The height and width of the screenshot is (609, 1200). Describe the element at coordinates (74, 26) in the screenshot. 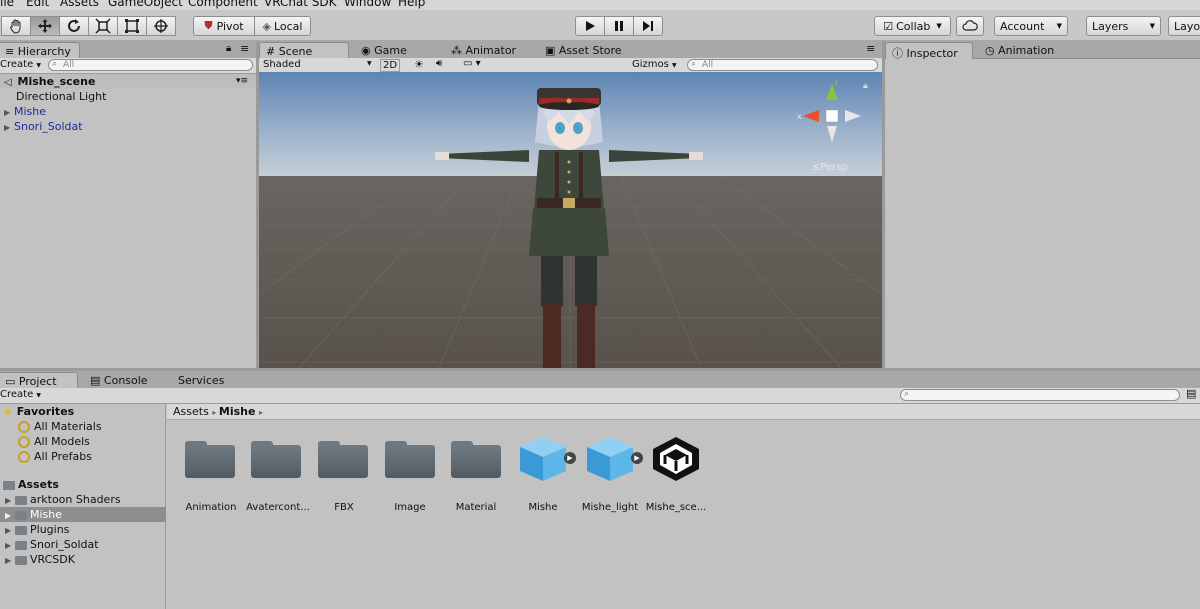

I see `rotate-tool-button` at that location.